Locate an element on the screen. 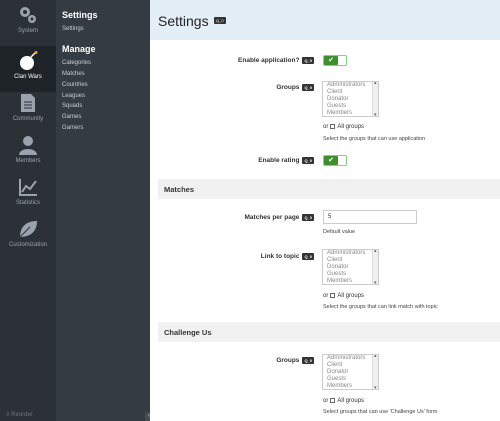  enable-rating-tag: Q_0 is located at coordinates (308, 160).